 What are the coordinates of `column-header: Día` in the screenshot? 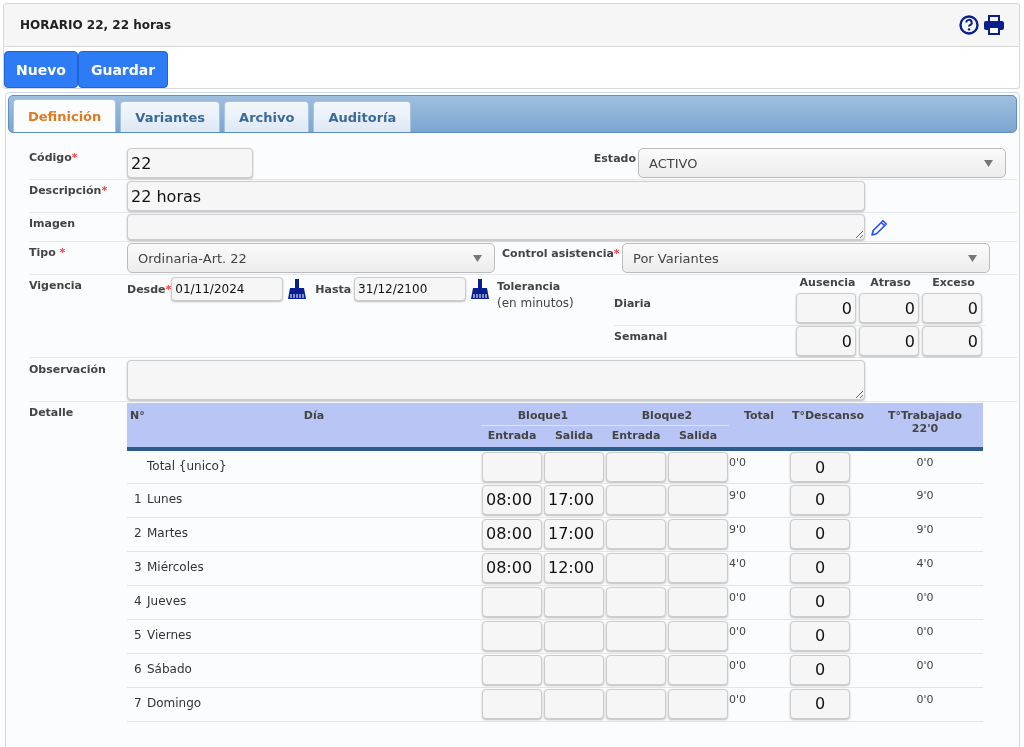 It's located at (314, 426).